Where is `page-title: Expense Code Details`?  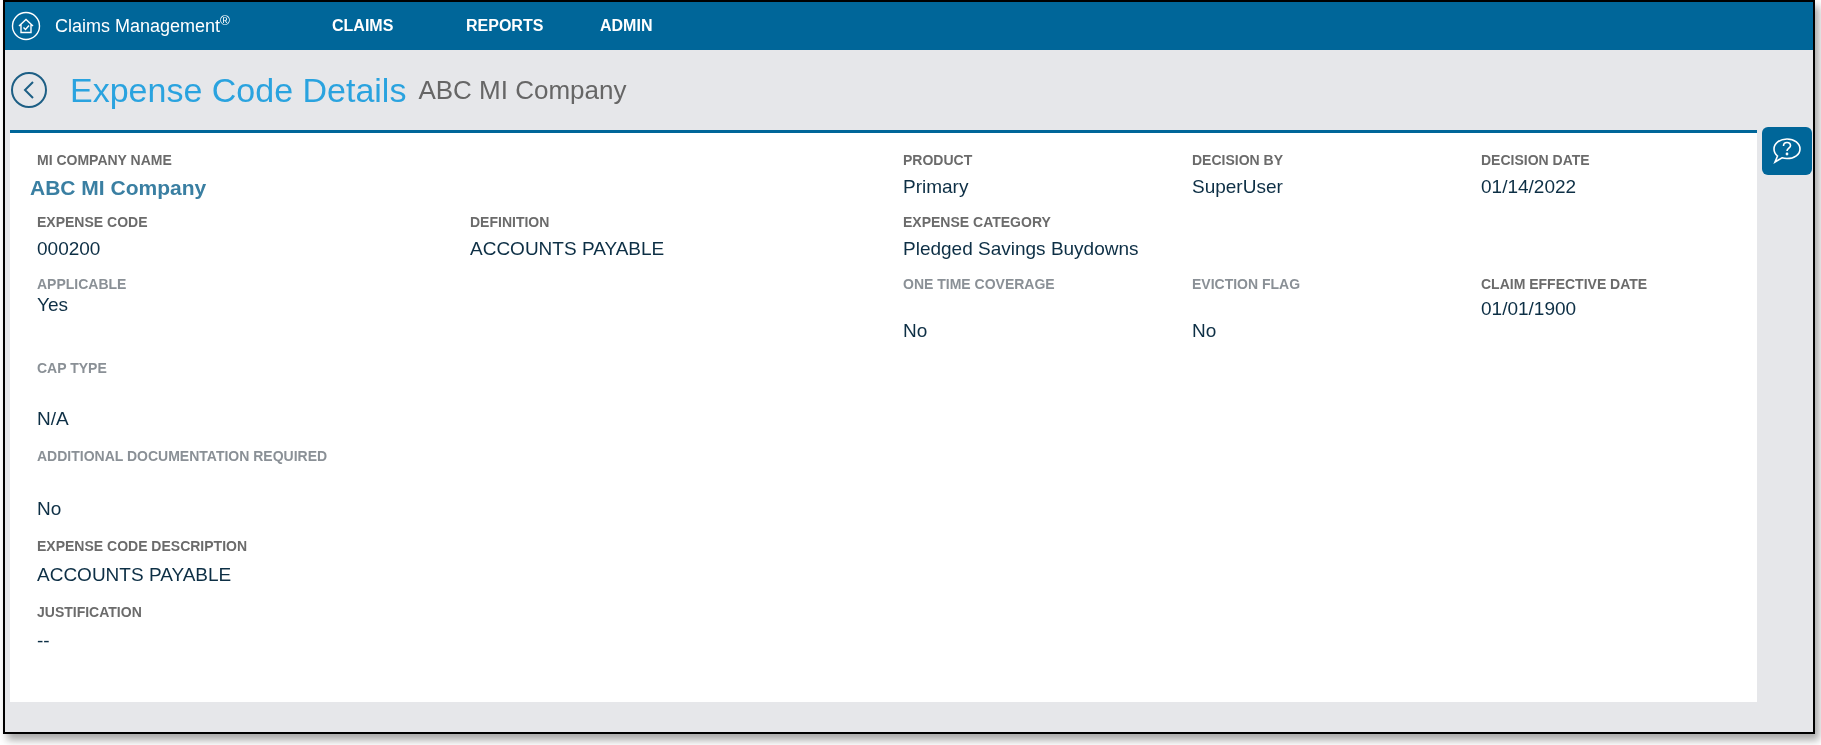 page-title: Expense Code Details is located at coordinates (238, 90).